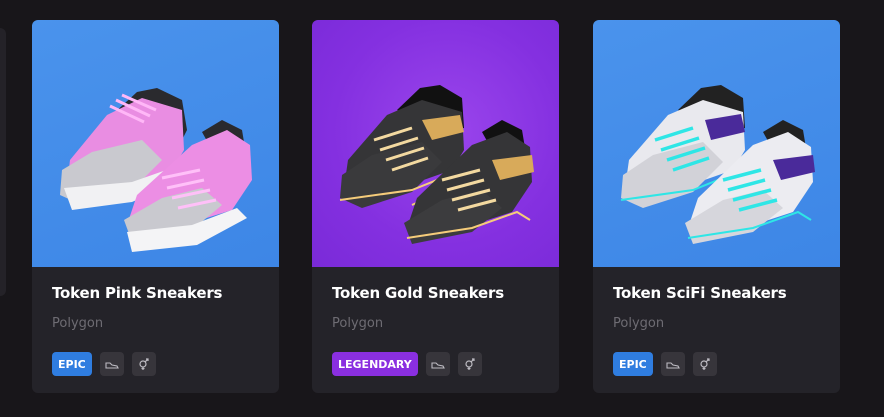  What do you see at coordinates (137, 293) in the screenshot?
I see `product-title: Token Pink Sneakers` at bounding box center [137, 293].